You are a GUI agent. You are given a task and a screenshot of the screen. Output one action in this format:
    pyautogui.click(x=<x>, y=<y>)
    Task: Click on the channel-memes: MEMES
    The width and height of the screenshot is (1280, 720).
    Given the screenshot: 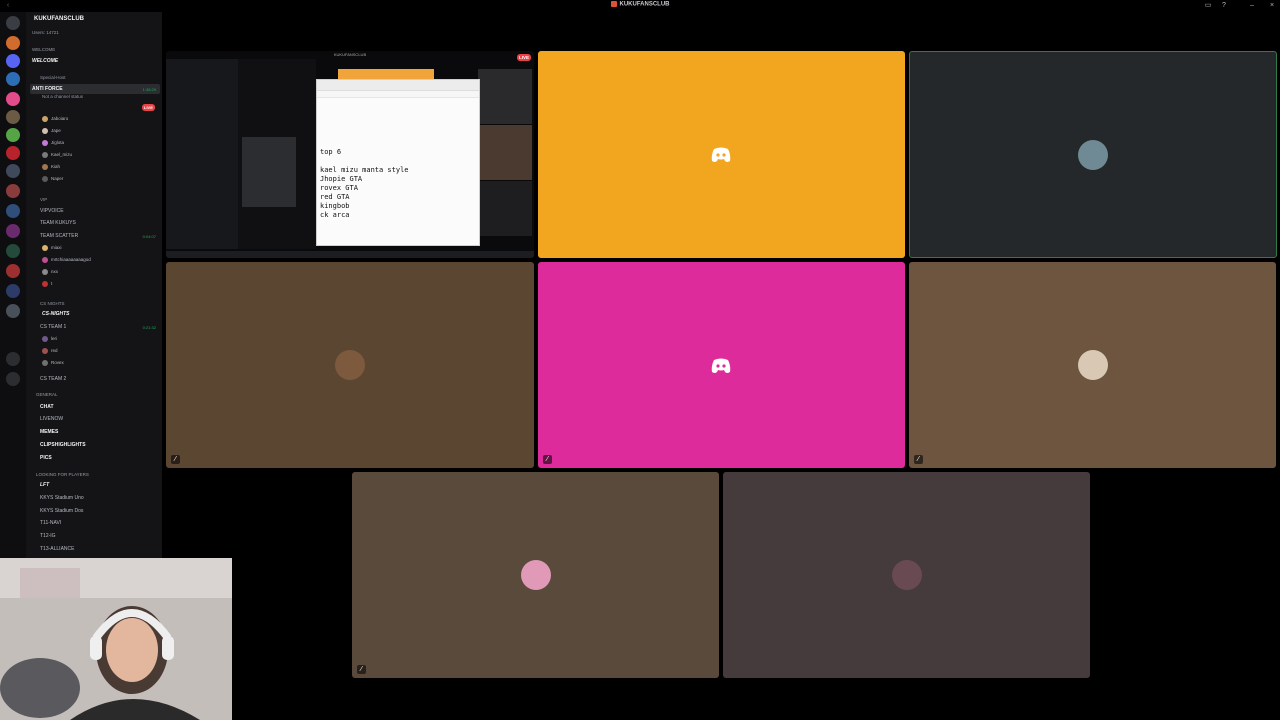 What is the action you would take?
    pyautogui.click(x=49, y=432)
    